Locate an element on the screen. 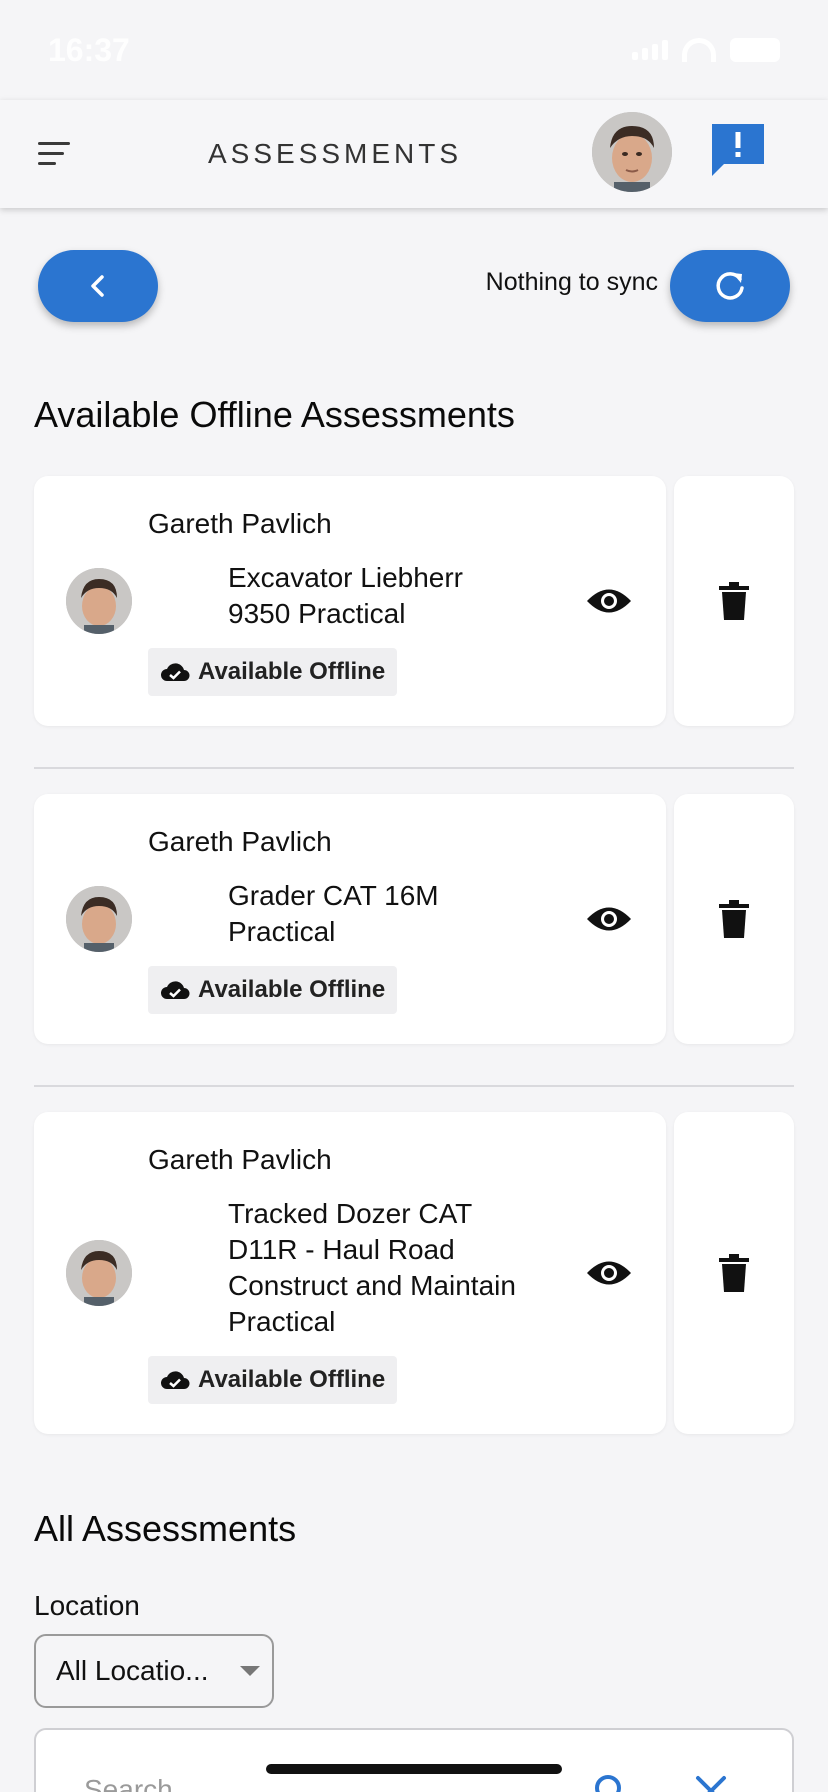 This screenshot has width=828, height=1792. refresh-button is located at coordinates (730, 286).